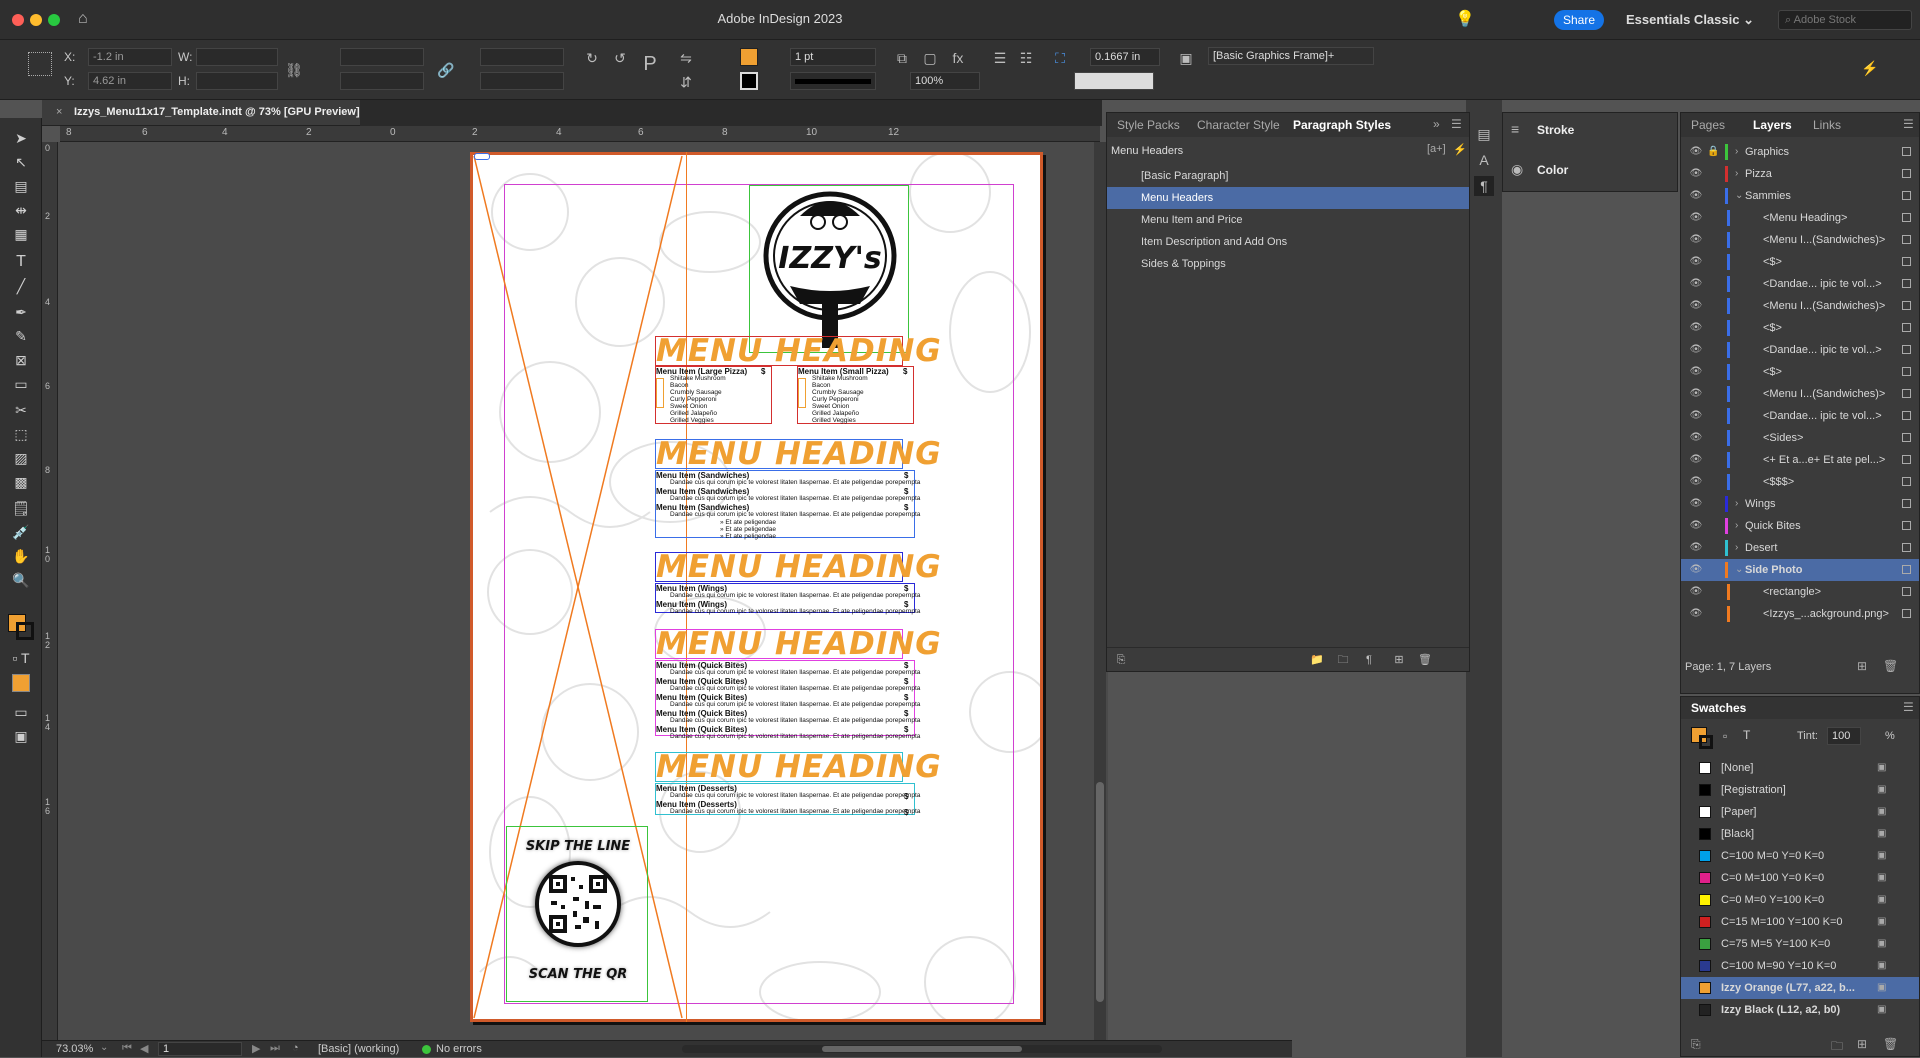  I want to click on style-override-icon: ⎘, so click(1121, 660).